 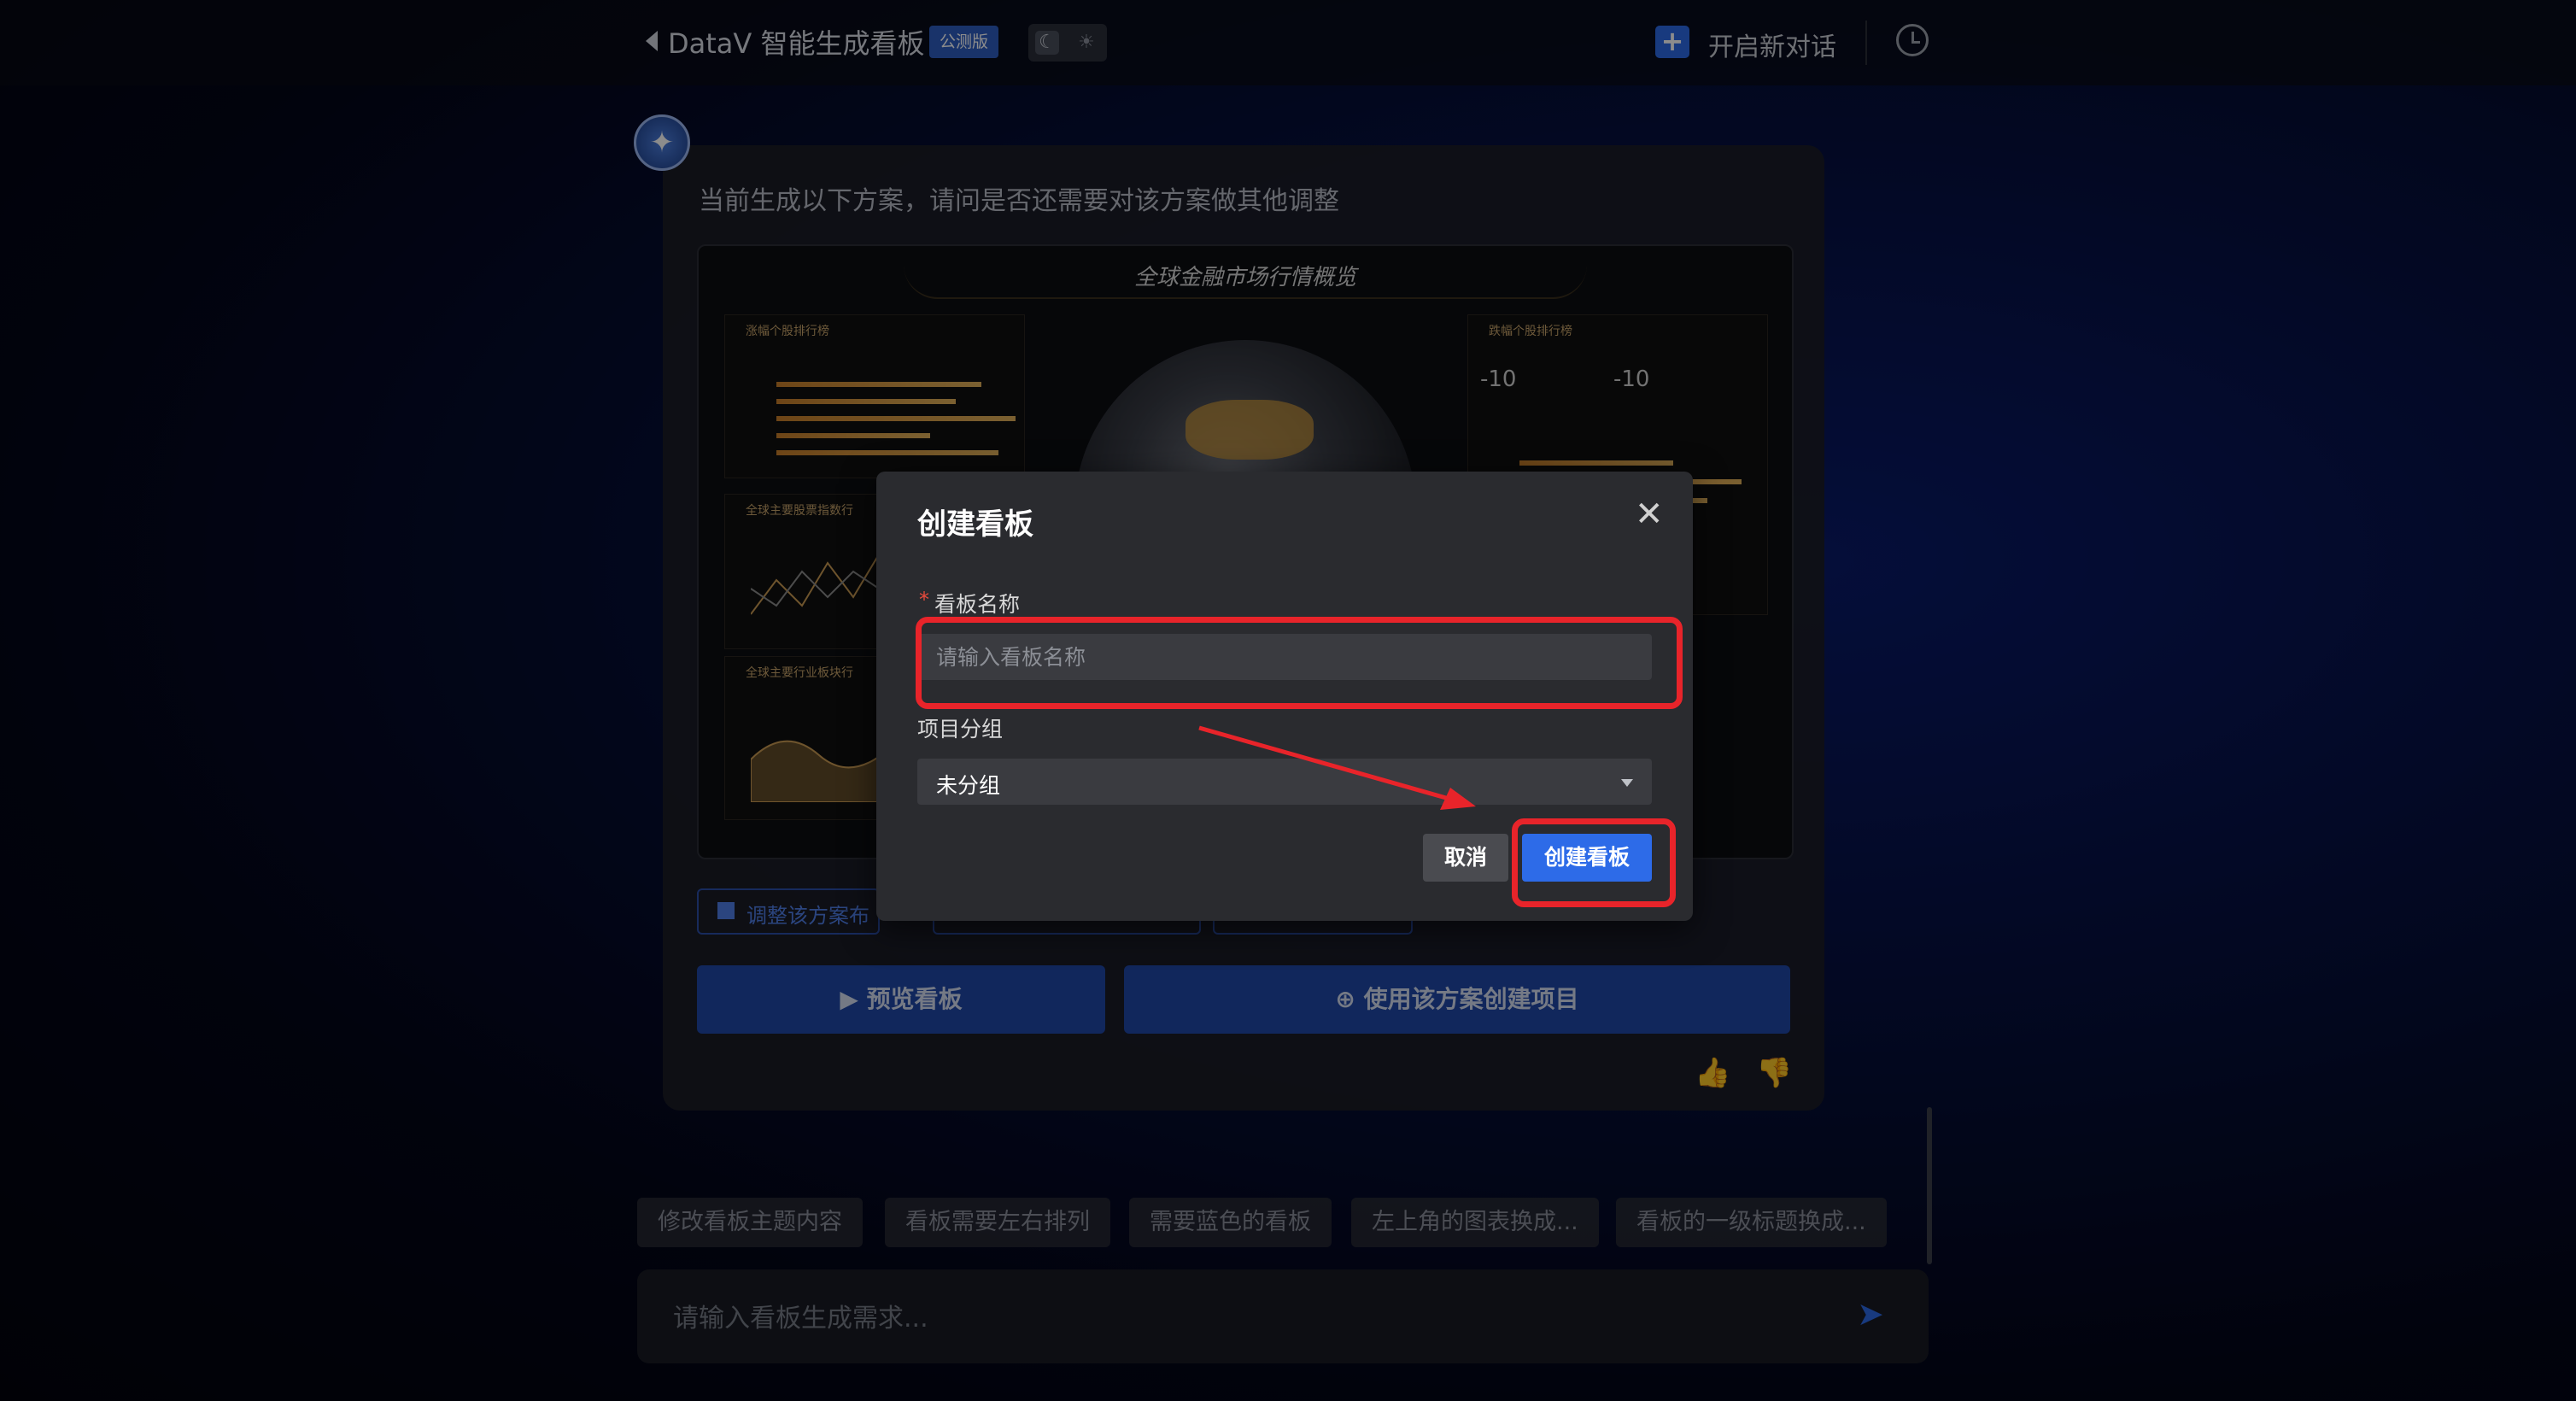 What do you see at coordinates (1627, 783) in the screenshot?
I see `chevron-down-icon` at bounding box center [1627, 783].